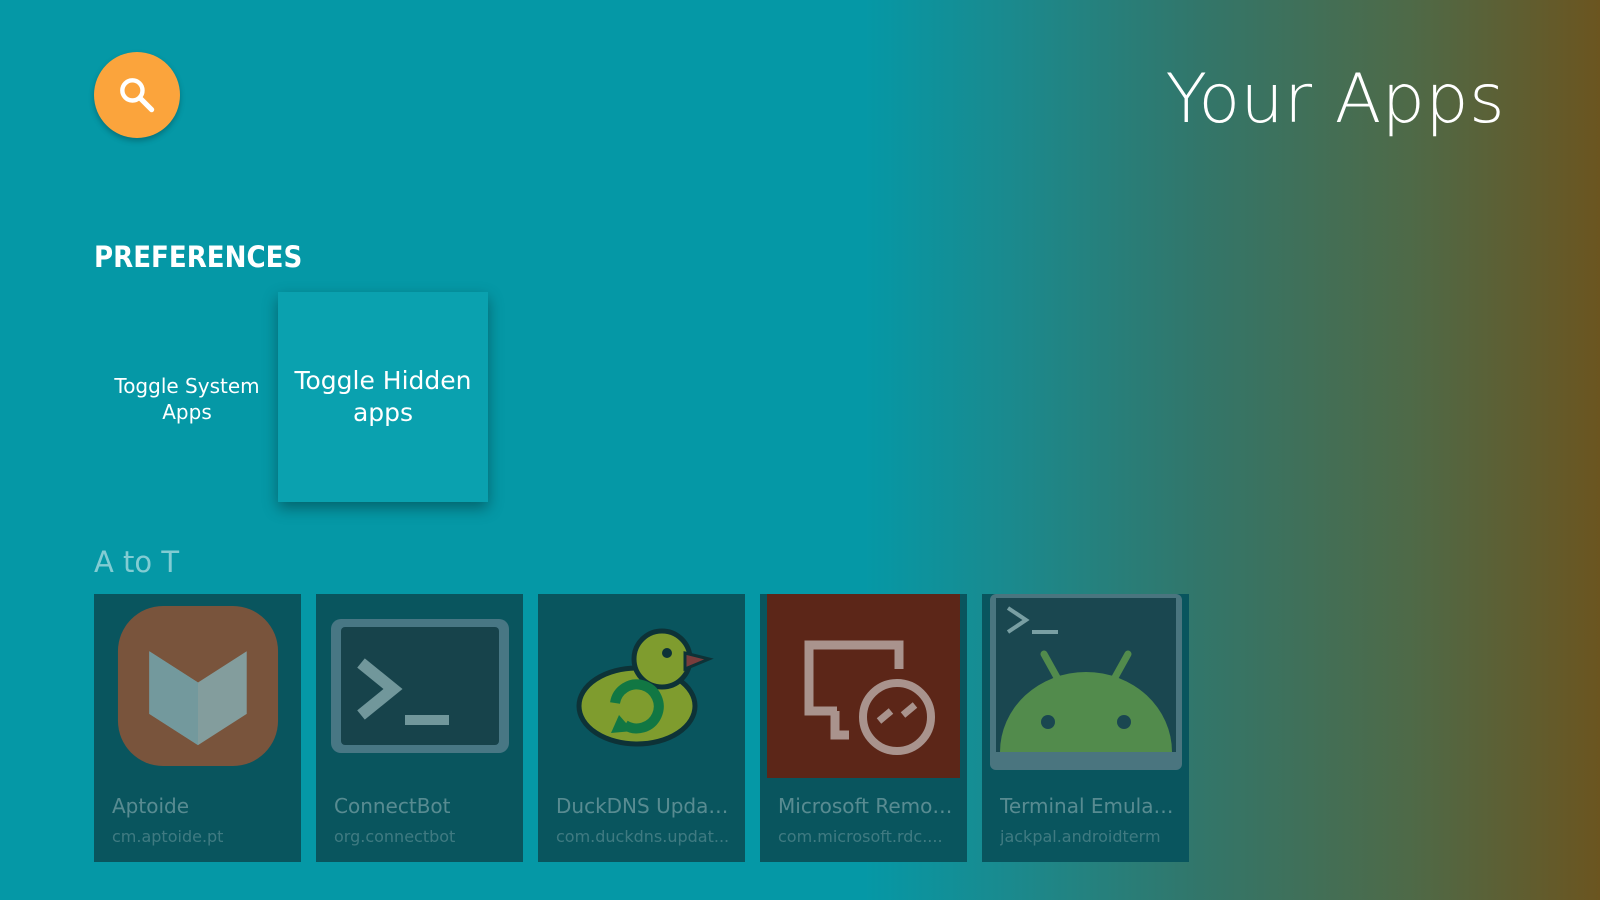 The image size is (1600, 900). I want to click on toggle-system-apps-label: Toggle System Apps, so click(187, 399).